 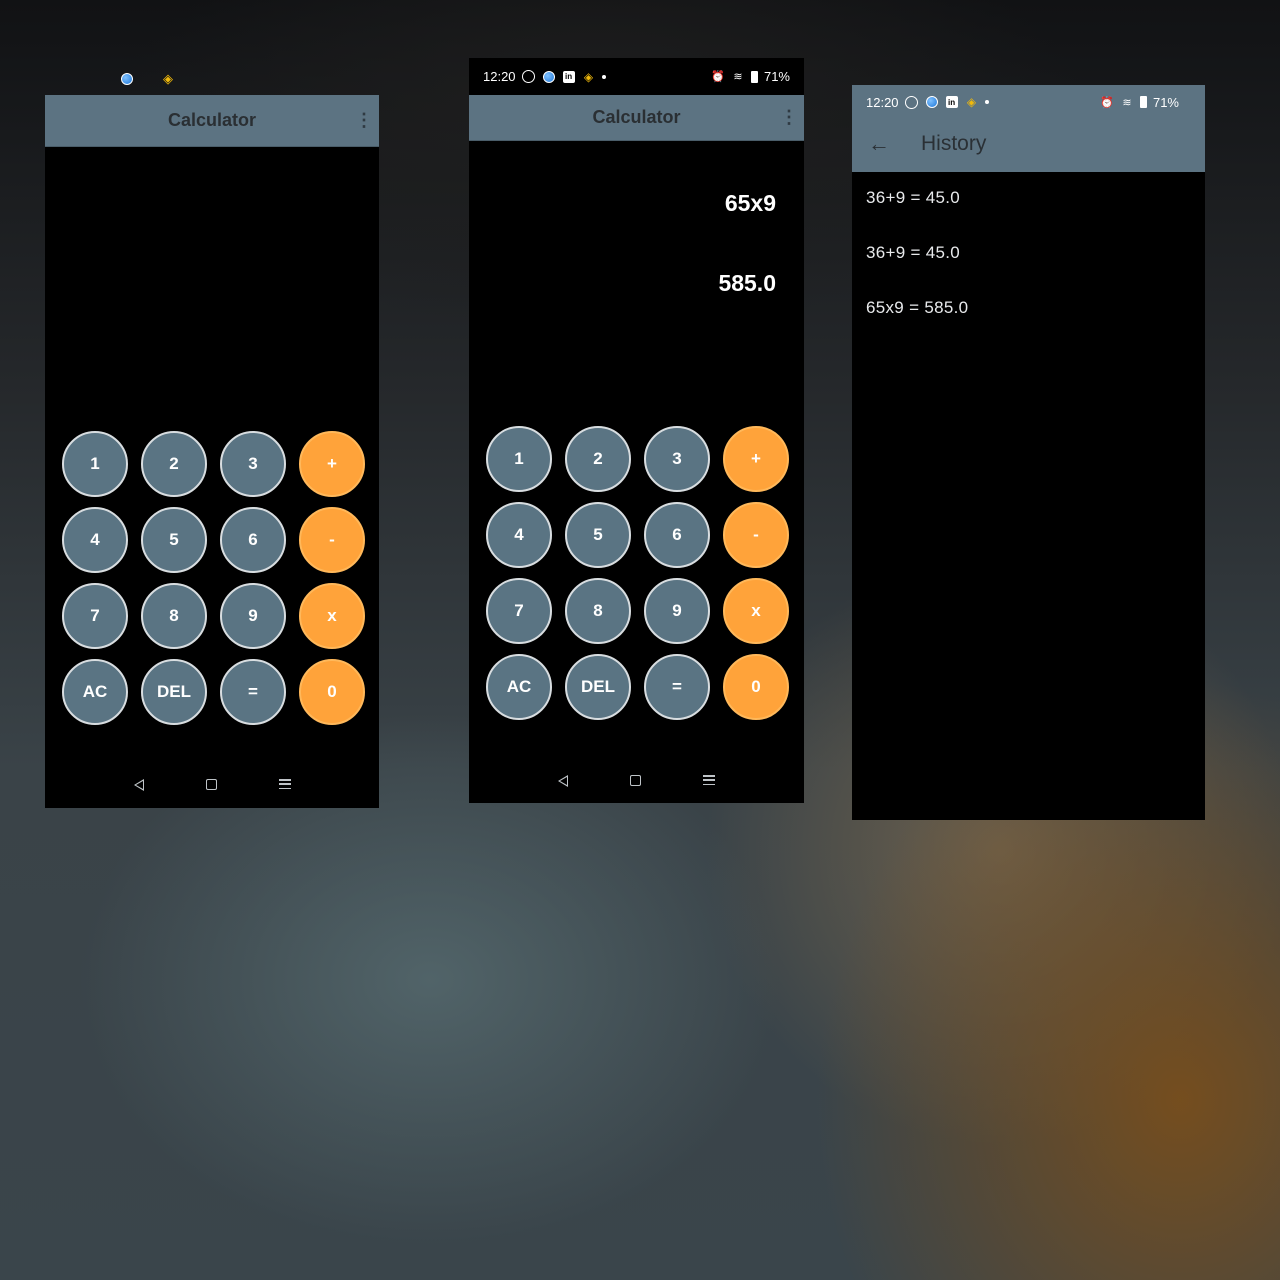 What do you see at coordinates (1028, 144) in the screenshot?
I see `history-toolbar: ← History` at bounding box center [1028, 144].